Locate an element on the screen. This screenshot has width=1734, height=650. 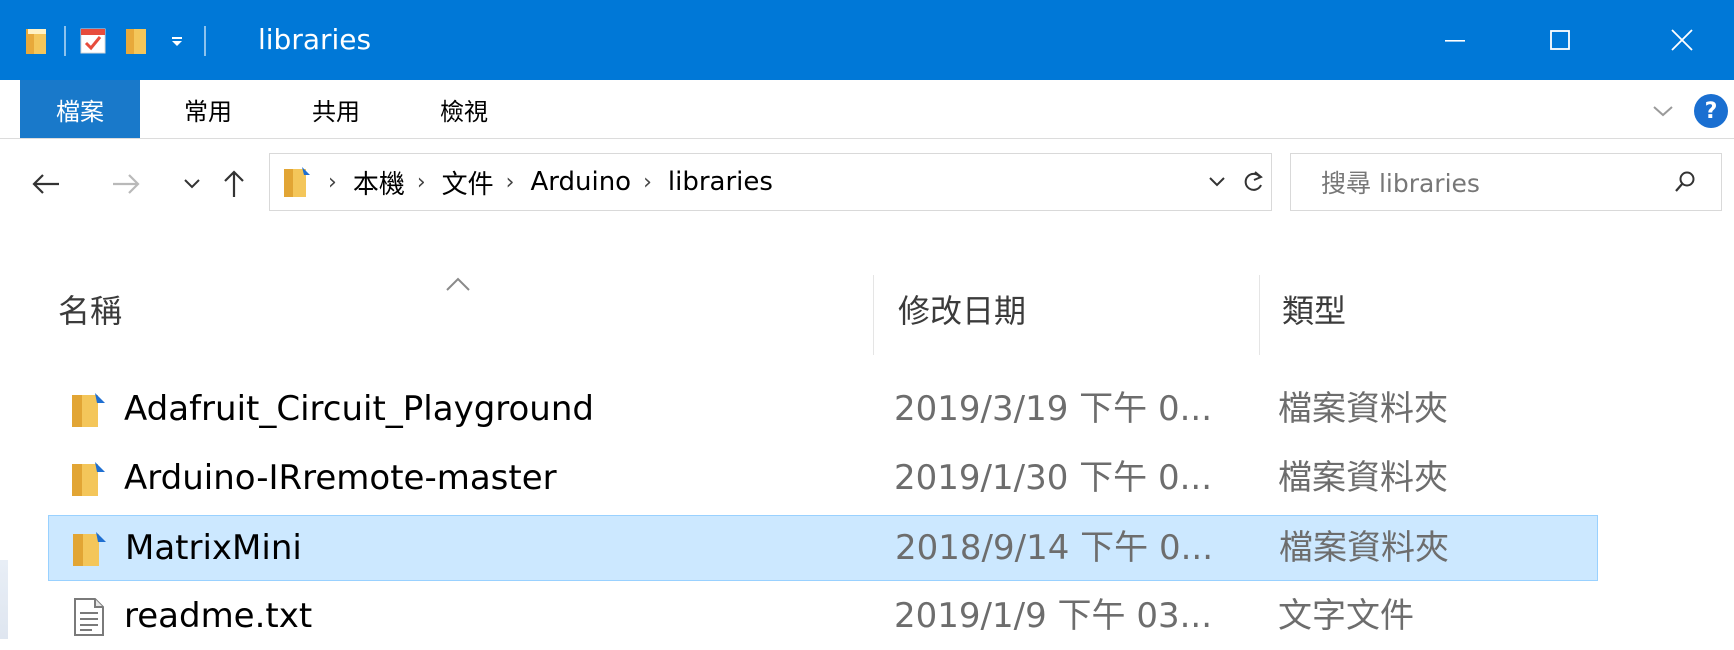
tab-file: 檔案 is located at coordinates (80, 109).